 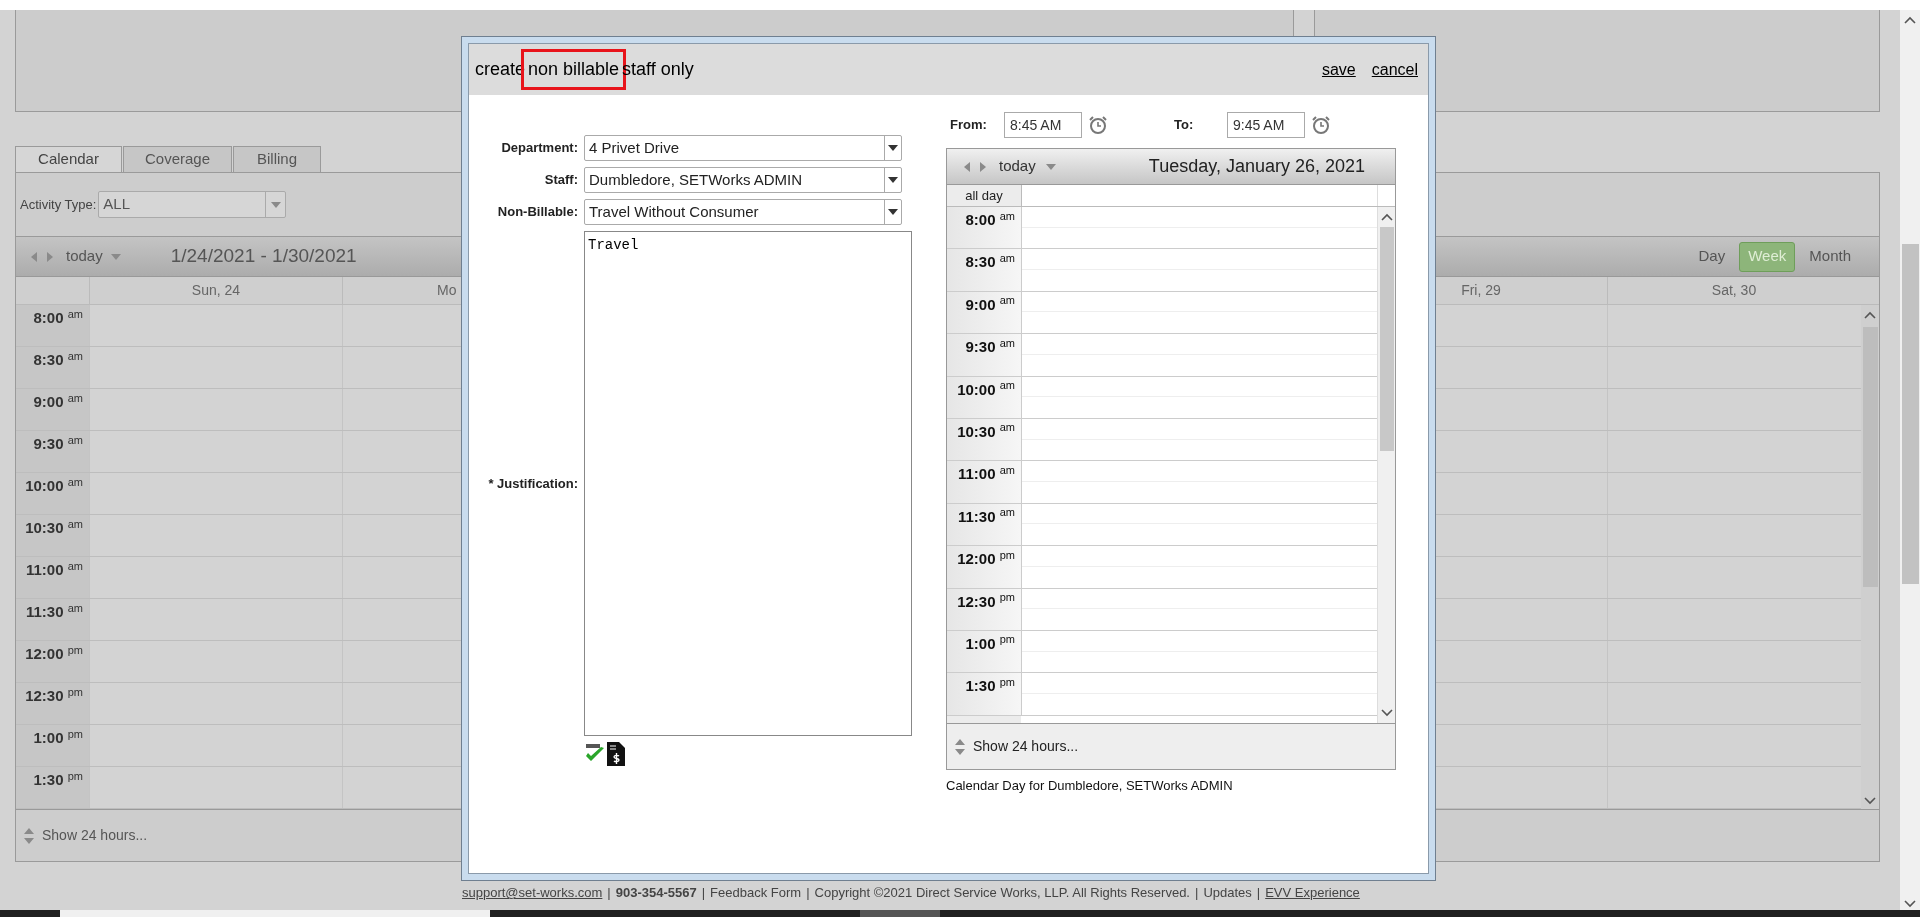 I want to click on tab: Coverage, so click(x=177, y=159).